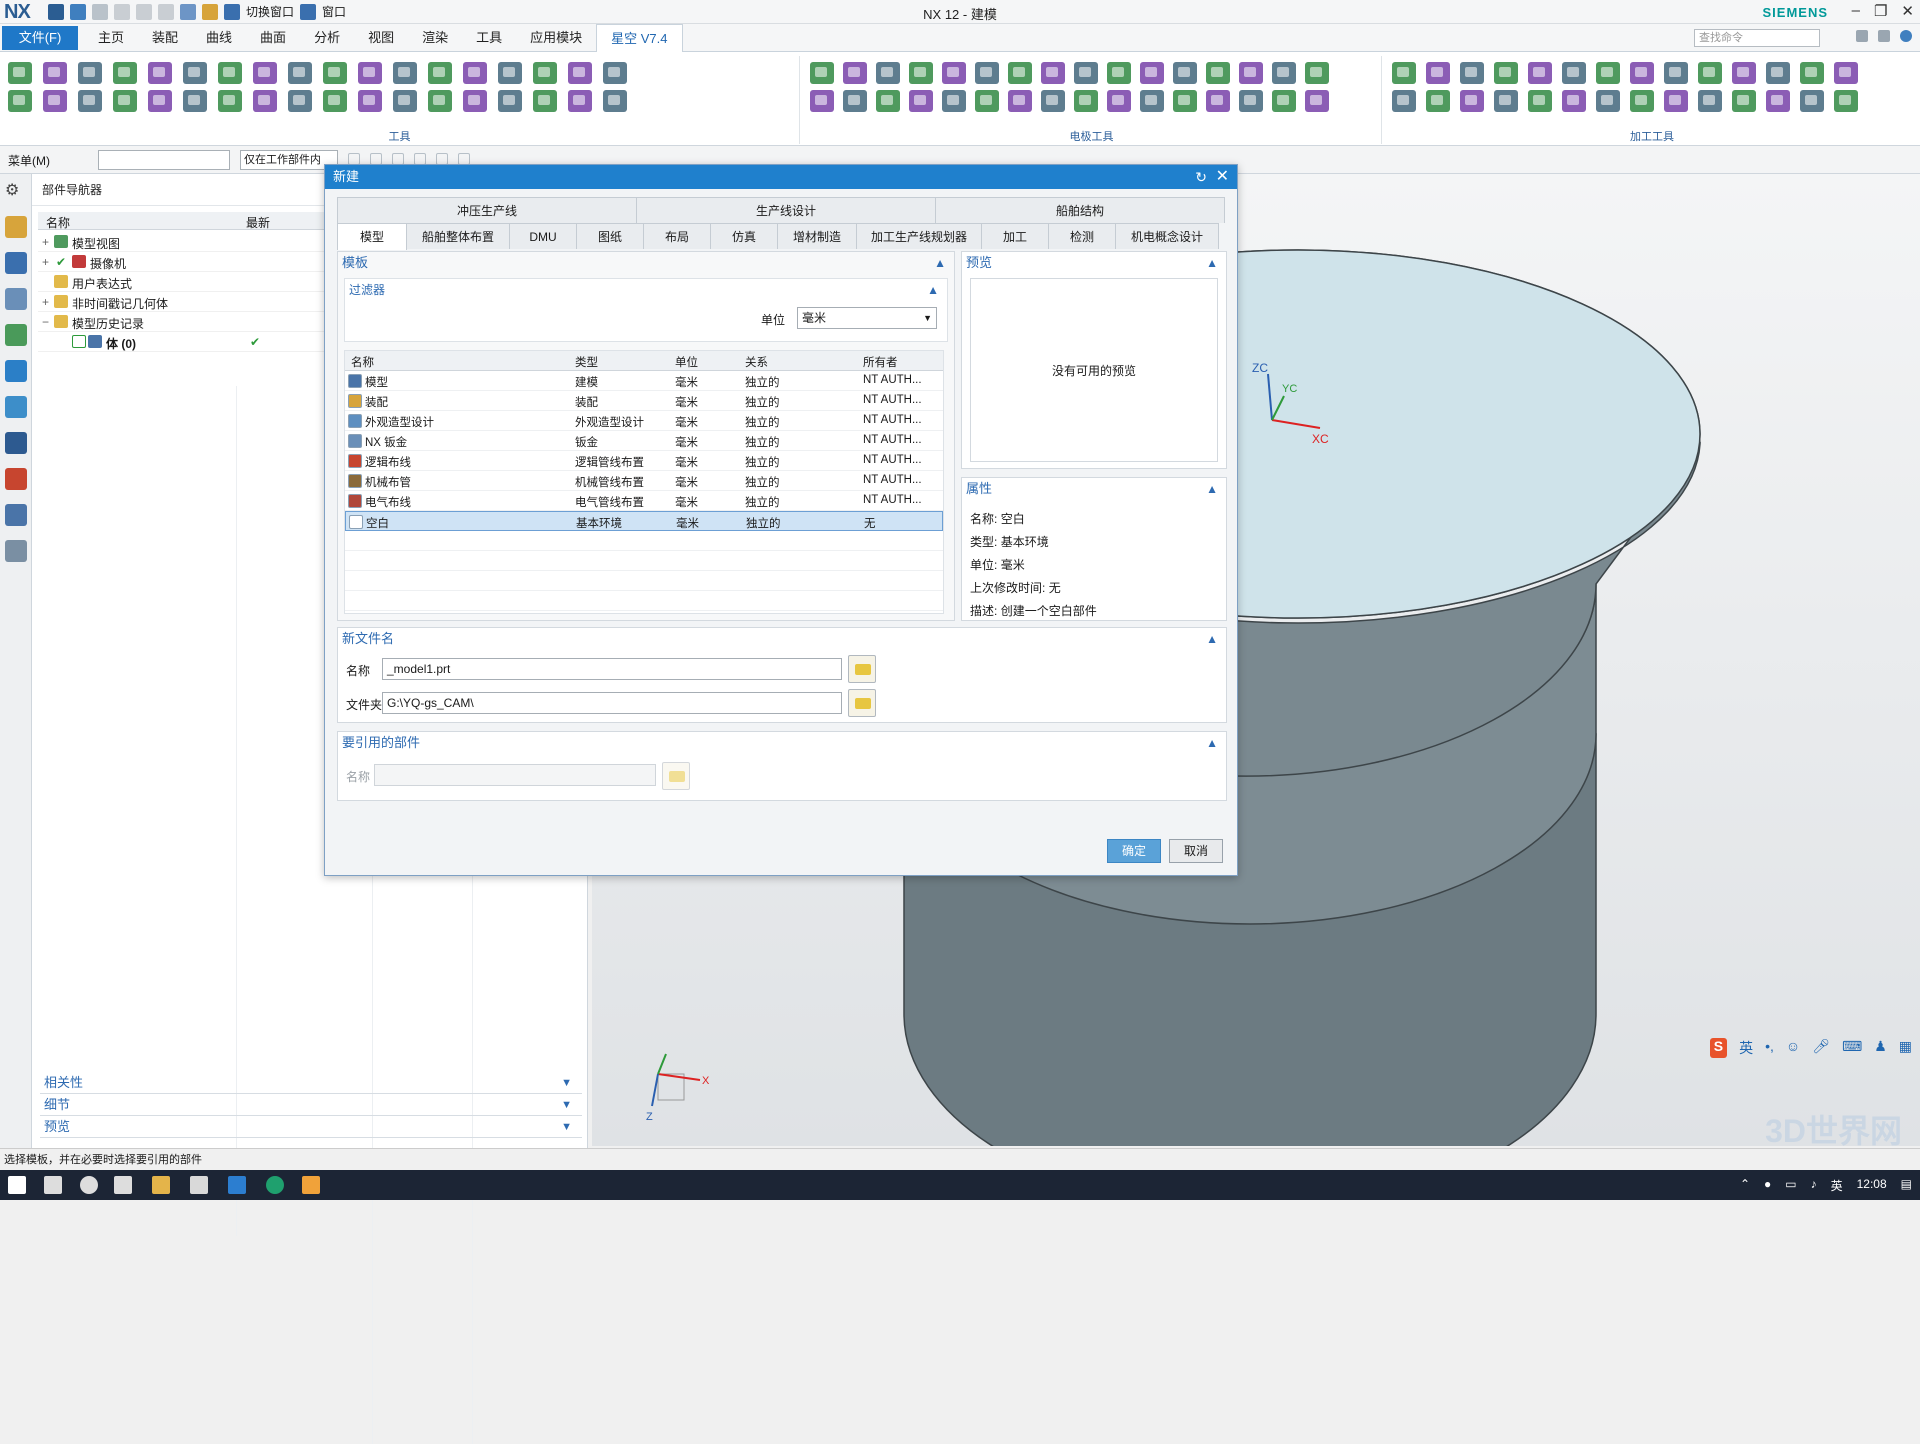 The image size is (1920, 1444). What do you see at coordinates (111, 38) in the screenshot?
I see `tab-home: 主页` at bounding box center [111, 38].